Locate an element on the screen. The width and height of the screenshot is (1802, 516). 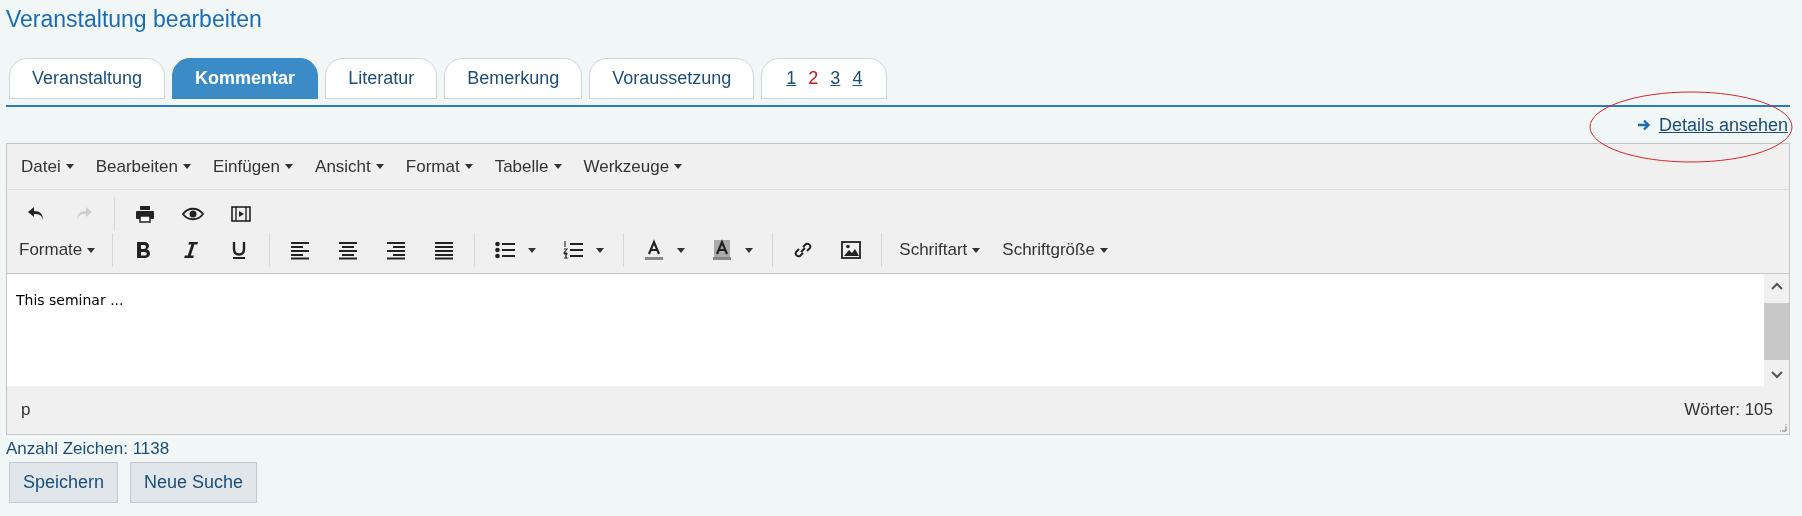
details-link: Details ansehen is located at coordinates (1723, 125).